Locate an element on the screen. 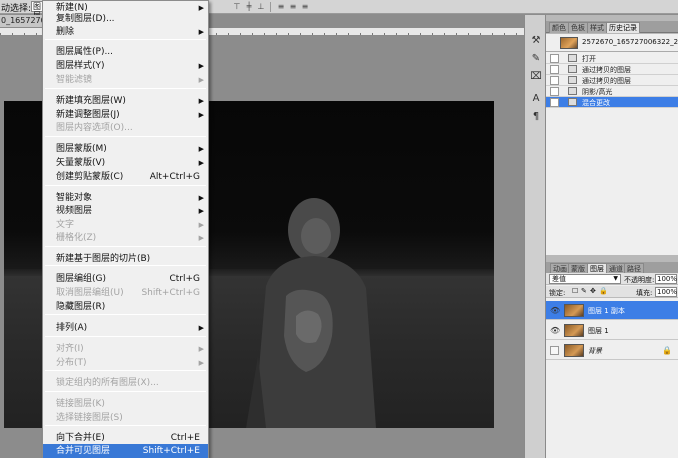 The width and height of the screenshot is (678, 458). menu-item-vector-mask: 矢量蒙版(V) ▶ is located at coordinates (125, 163).